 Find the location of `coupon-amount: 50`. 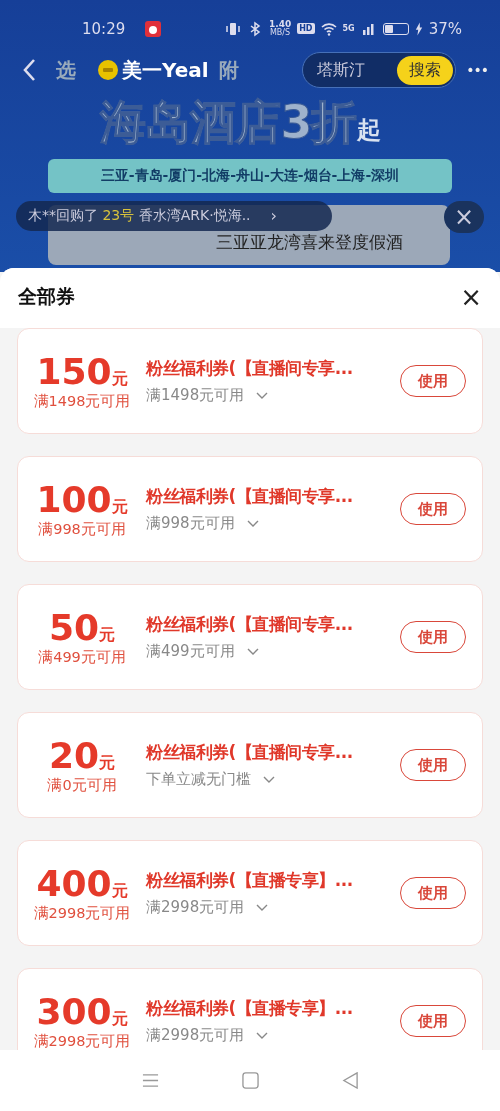

coupon-amount: 50 is located at coordinates (74, 627).